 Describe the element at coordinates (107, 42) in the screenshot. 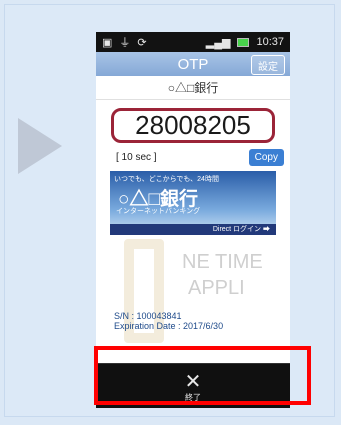

I see `notification-icon: ▣` at that location.